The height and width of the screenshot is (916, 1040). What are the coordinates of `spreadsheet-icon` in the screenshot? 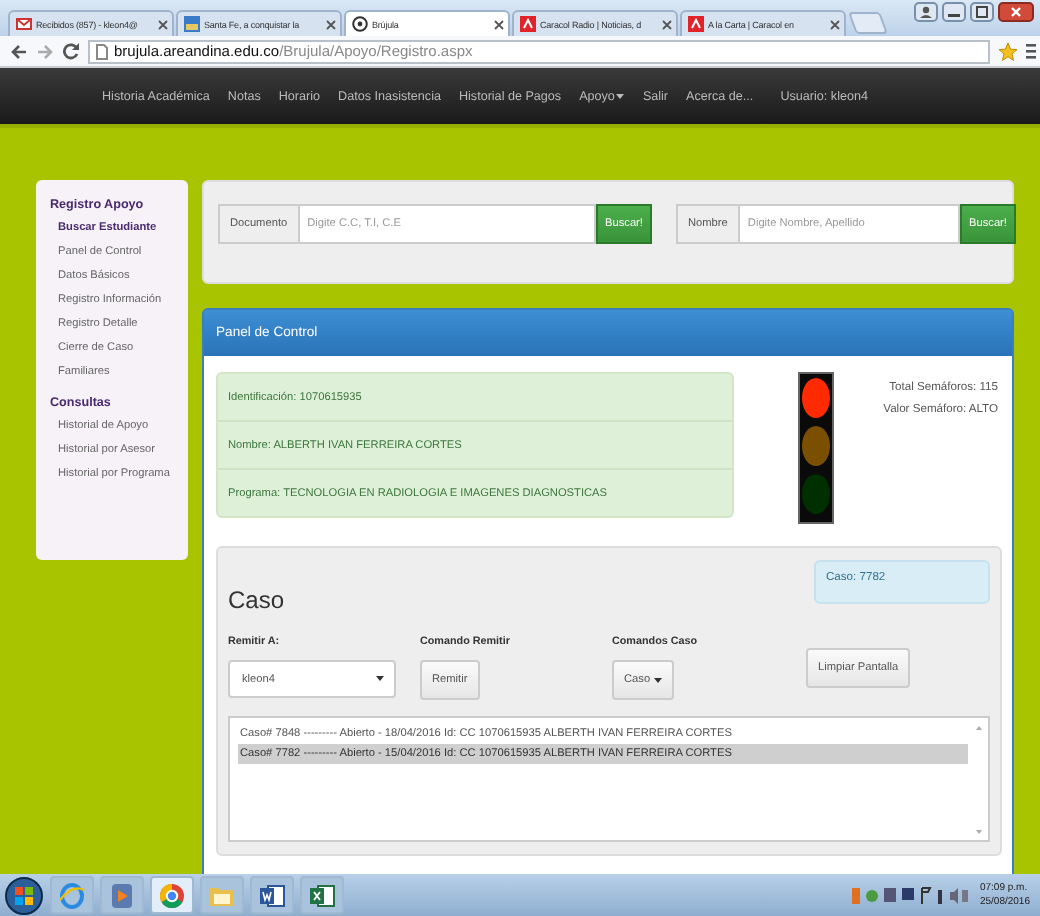 It's located at (322, 895).